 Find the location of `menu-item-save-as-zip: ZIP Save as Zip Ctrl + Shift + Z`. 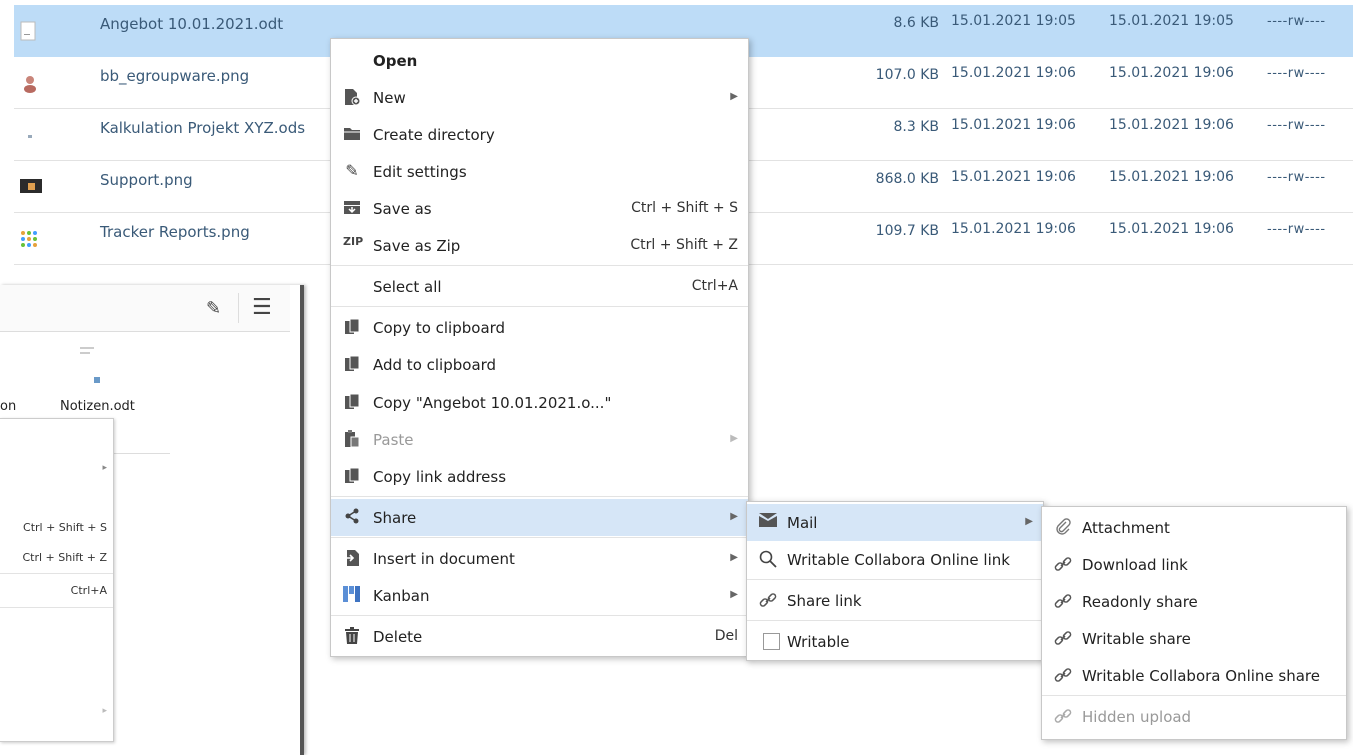

menu-item-save-as-zip: ZIP Save as Zip Ctrl + Shift + Z is located at coordinates (539, 245).